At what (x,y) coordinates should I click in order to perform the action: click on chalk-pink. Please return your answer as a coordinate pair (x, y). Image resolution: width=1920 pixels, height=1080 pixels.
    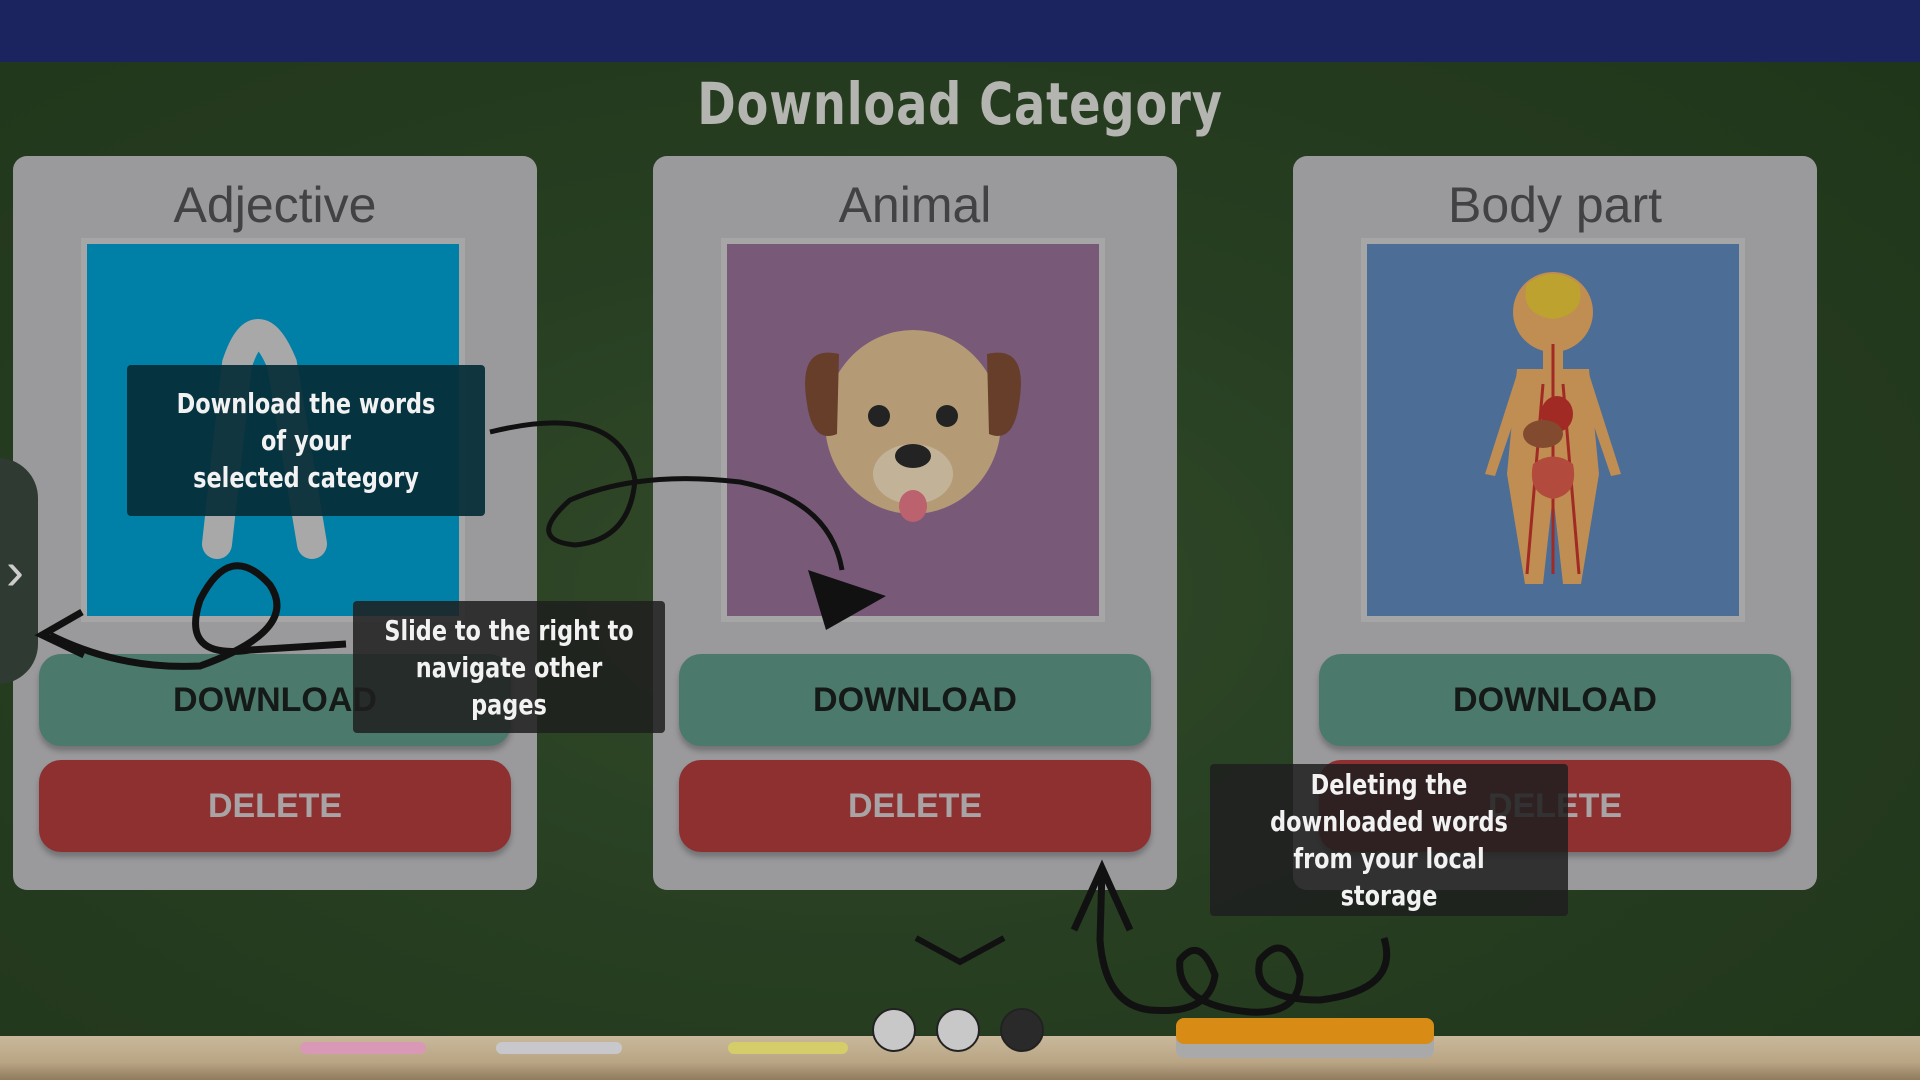
    Looking at the image, I should click on (363, 1048).